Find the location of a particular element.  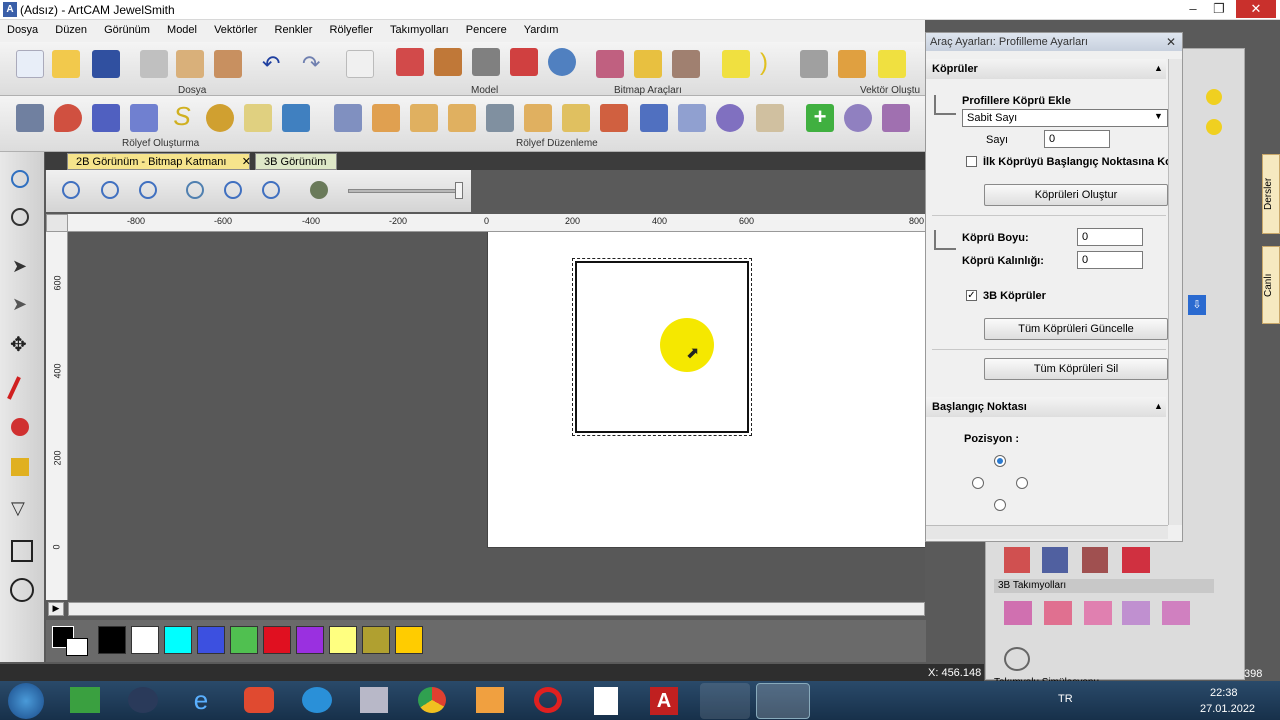

opacity-slider-handle is located at coordinates (459, 190).